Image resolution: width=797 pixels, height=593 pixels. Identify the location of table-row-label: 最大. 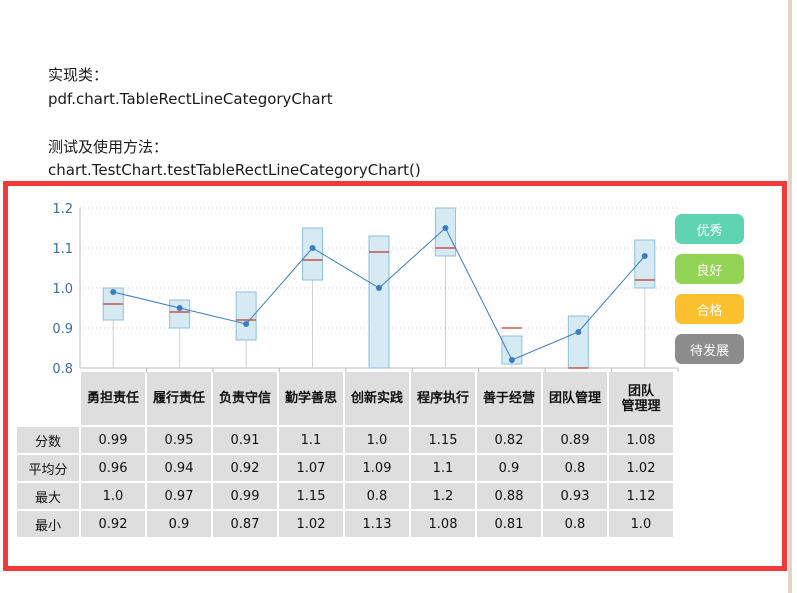
(48, 496).